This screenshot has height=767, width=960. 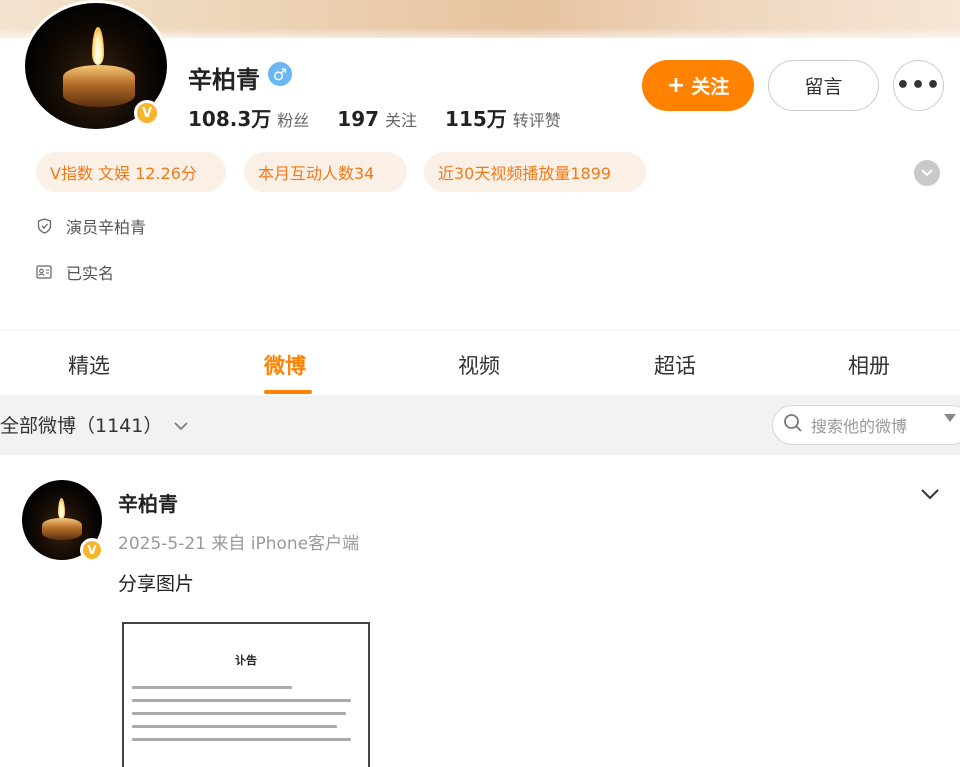 I want to click on profile-stats: 108.3万 粉丝 197 关注 115万 转评赞, so click(x=374, y=117).